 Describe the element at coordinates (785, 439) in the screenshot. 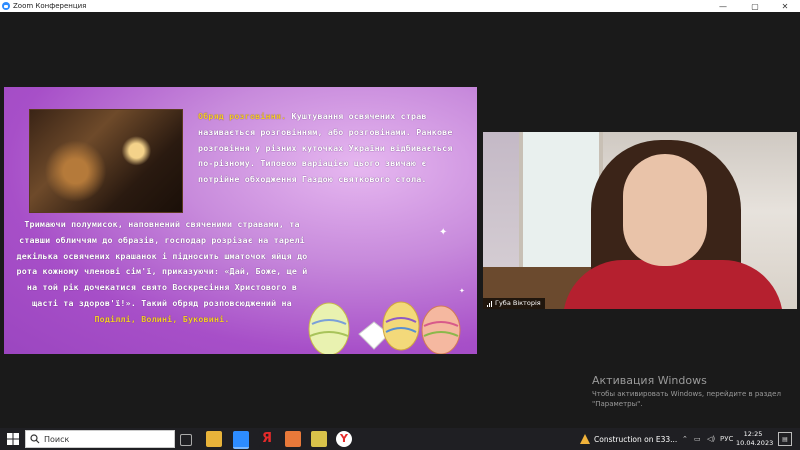

I see `notifications-icon: ▤` at that location.